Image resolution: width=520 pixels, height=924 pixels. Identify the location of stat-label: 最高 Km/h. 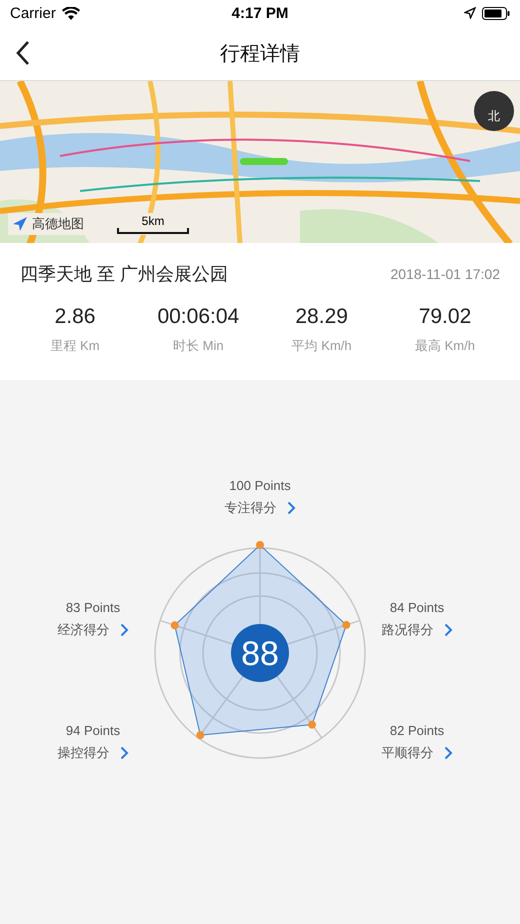
(445, 346).